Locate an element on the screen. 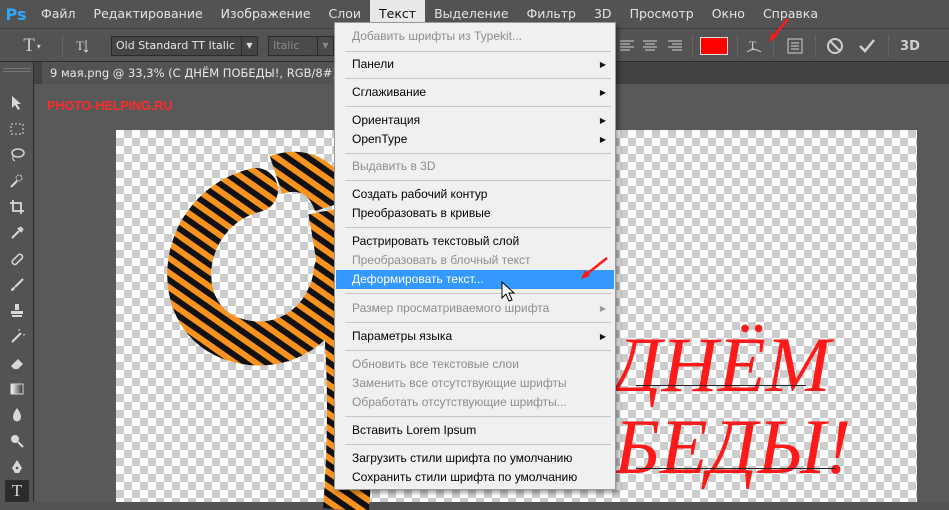 This screenshot has width=949, height=510. align-right-icon is located at coordinates (675, 46).